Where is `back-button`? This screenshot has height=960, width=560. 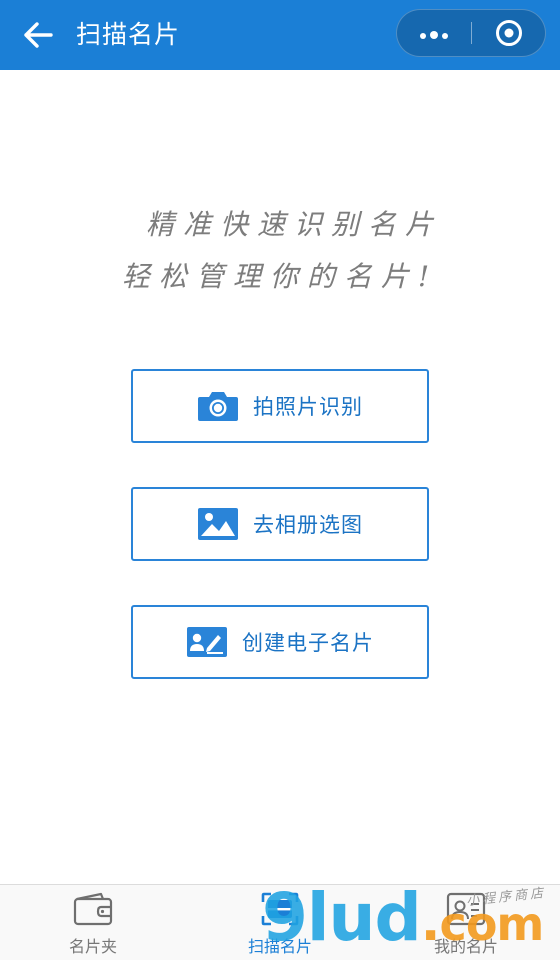 back-button is located at coordinates (38, 35).